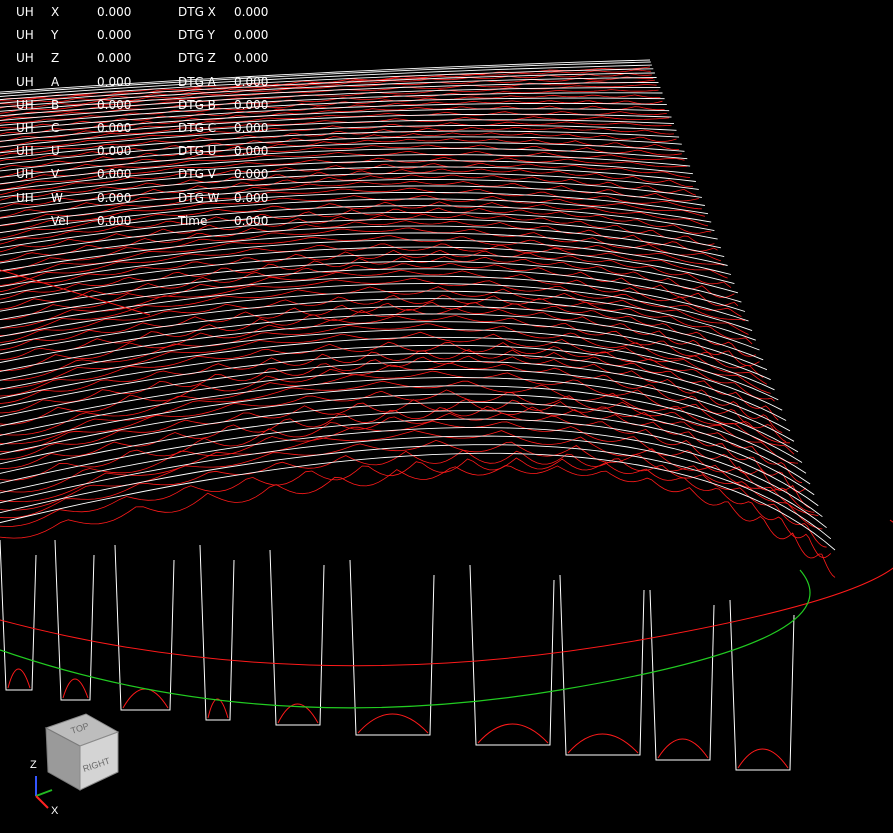  What do you see at coordinates (55, 104) in the screenshot?
I see `dro-axis-label: B` at bounding box center [55, 104].